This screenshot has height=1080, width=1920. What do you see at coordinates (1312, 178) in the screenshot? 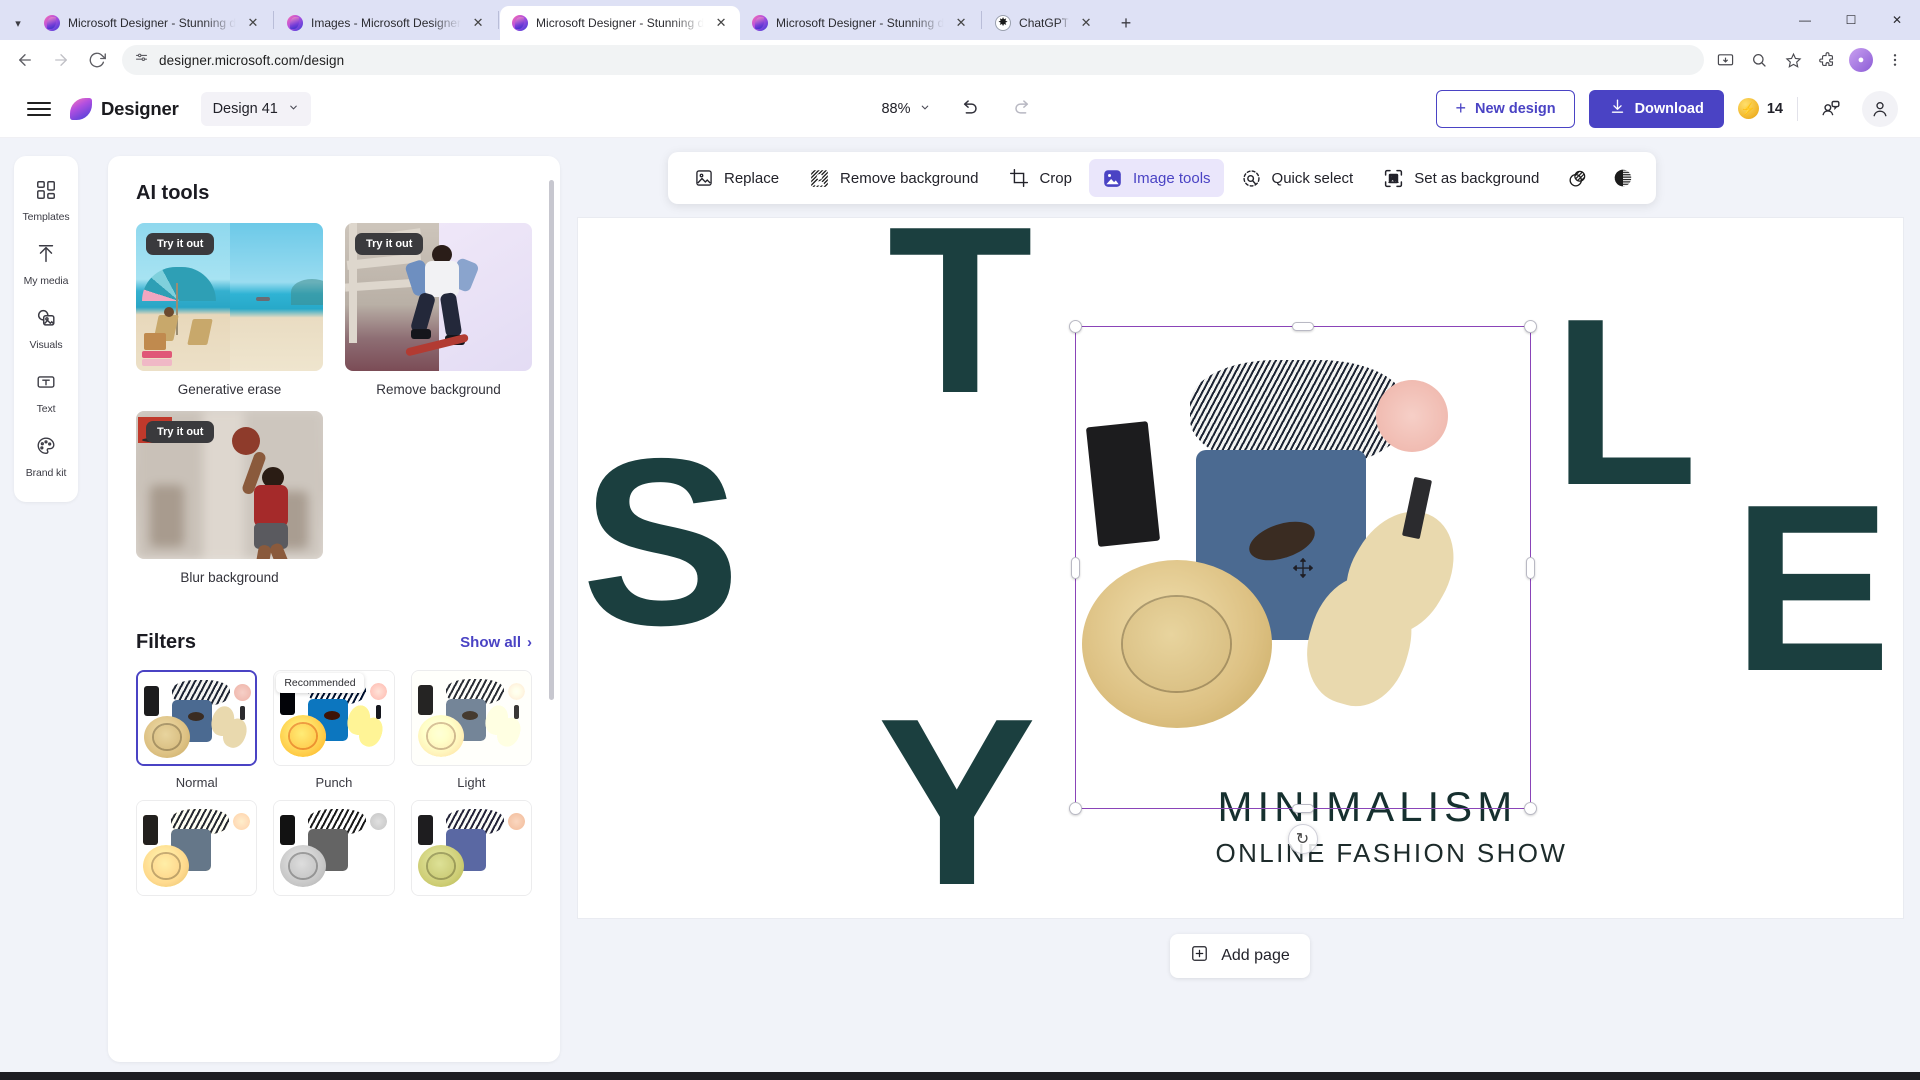
I see `toolbar-label: Quick select` at bounding box center [1312, 178].